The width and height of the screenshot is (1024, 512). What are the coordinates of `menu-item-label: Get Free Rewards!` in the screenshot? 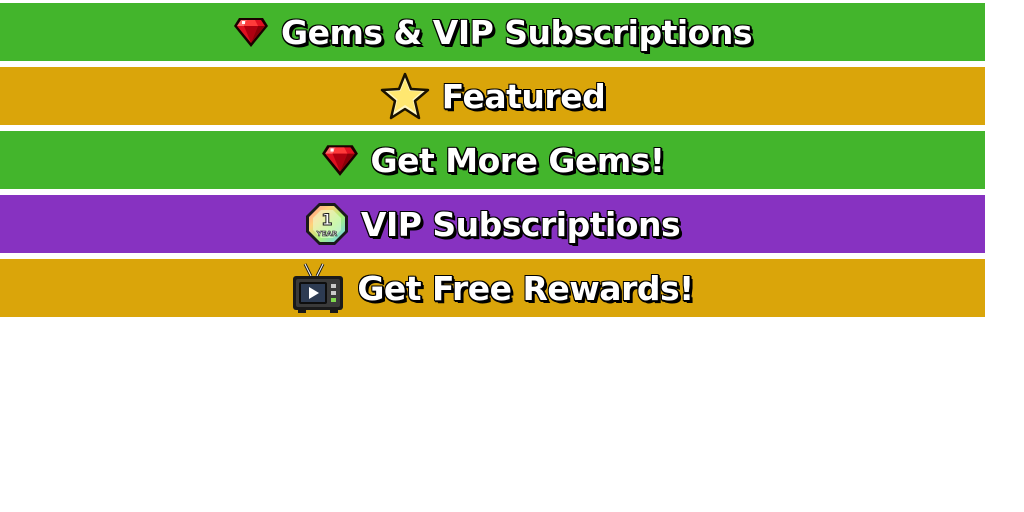 It's located at (525, 288).